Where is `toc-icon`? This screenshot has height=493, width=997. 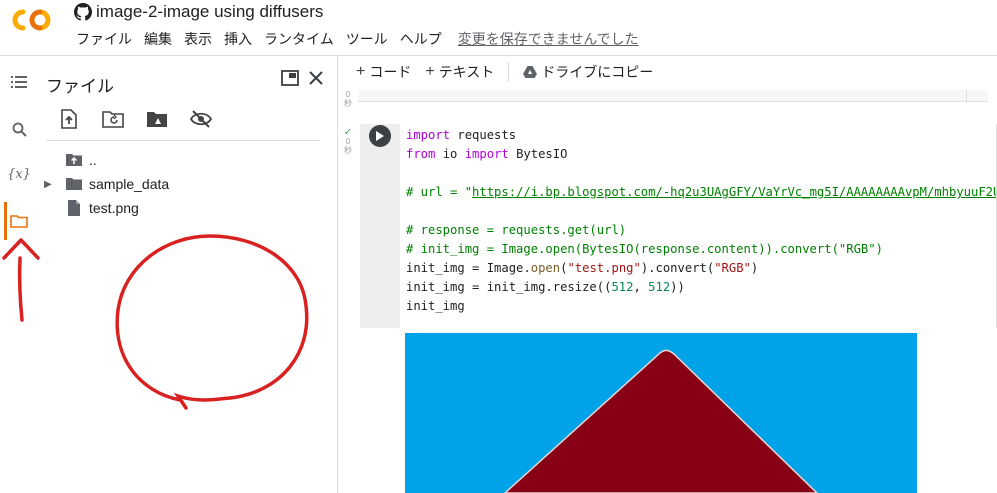 toc-icon is located at coordinates (19, 82).